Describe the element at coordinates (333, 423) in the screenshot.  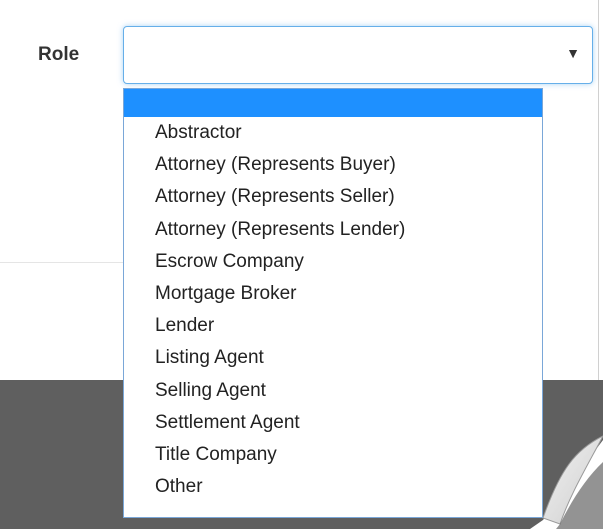
I see `dropdown-option-settlement-agent: Settlement Agent` at that location.